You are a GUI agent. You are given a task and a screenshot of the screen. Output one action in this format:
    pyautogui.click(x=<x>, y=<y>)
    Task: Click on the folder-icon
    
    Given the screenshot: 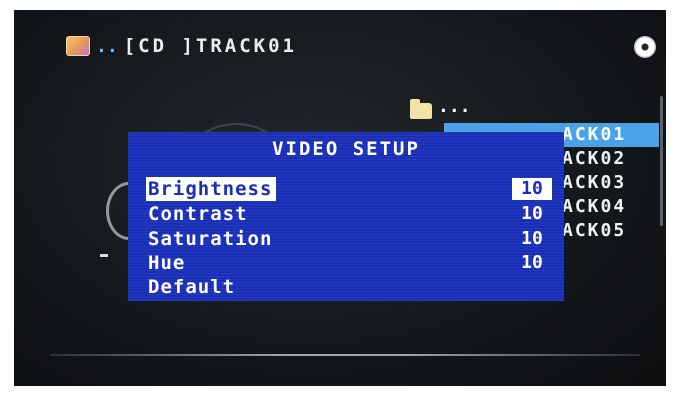 What is the action you would take?
    pyautogui.click(x=421, y=109)
    